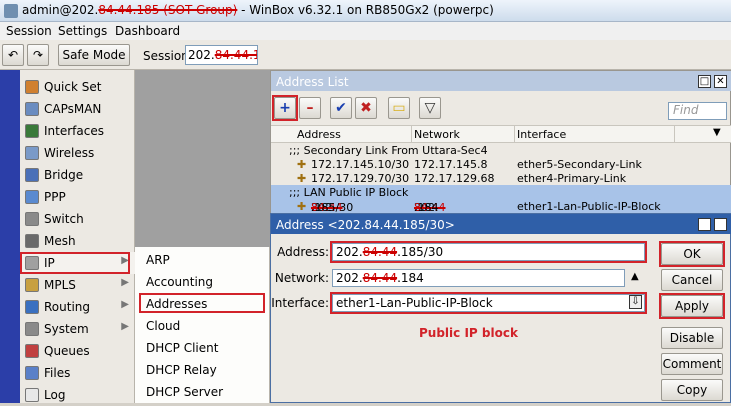 This screenshot has height=406, width=731. I want to click on sidebar-item-interfaces: Interfaces, so click(77, 131).